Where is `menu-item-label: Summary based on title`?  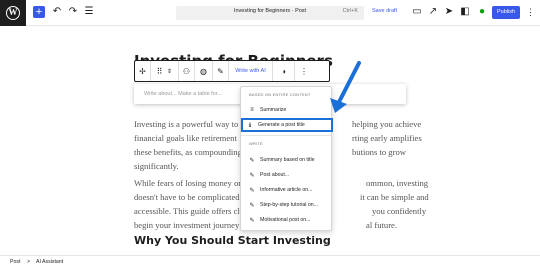 menu-item-label: Summary based on title is located at coordinates (287, 160).